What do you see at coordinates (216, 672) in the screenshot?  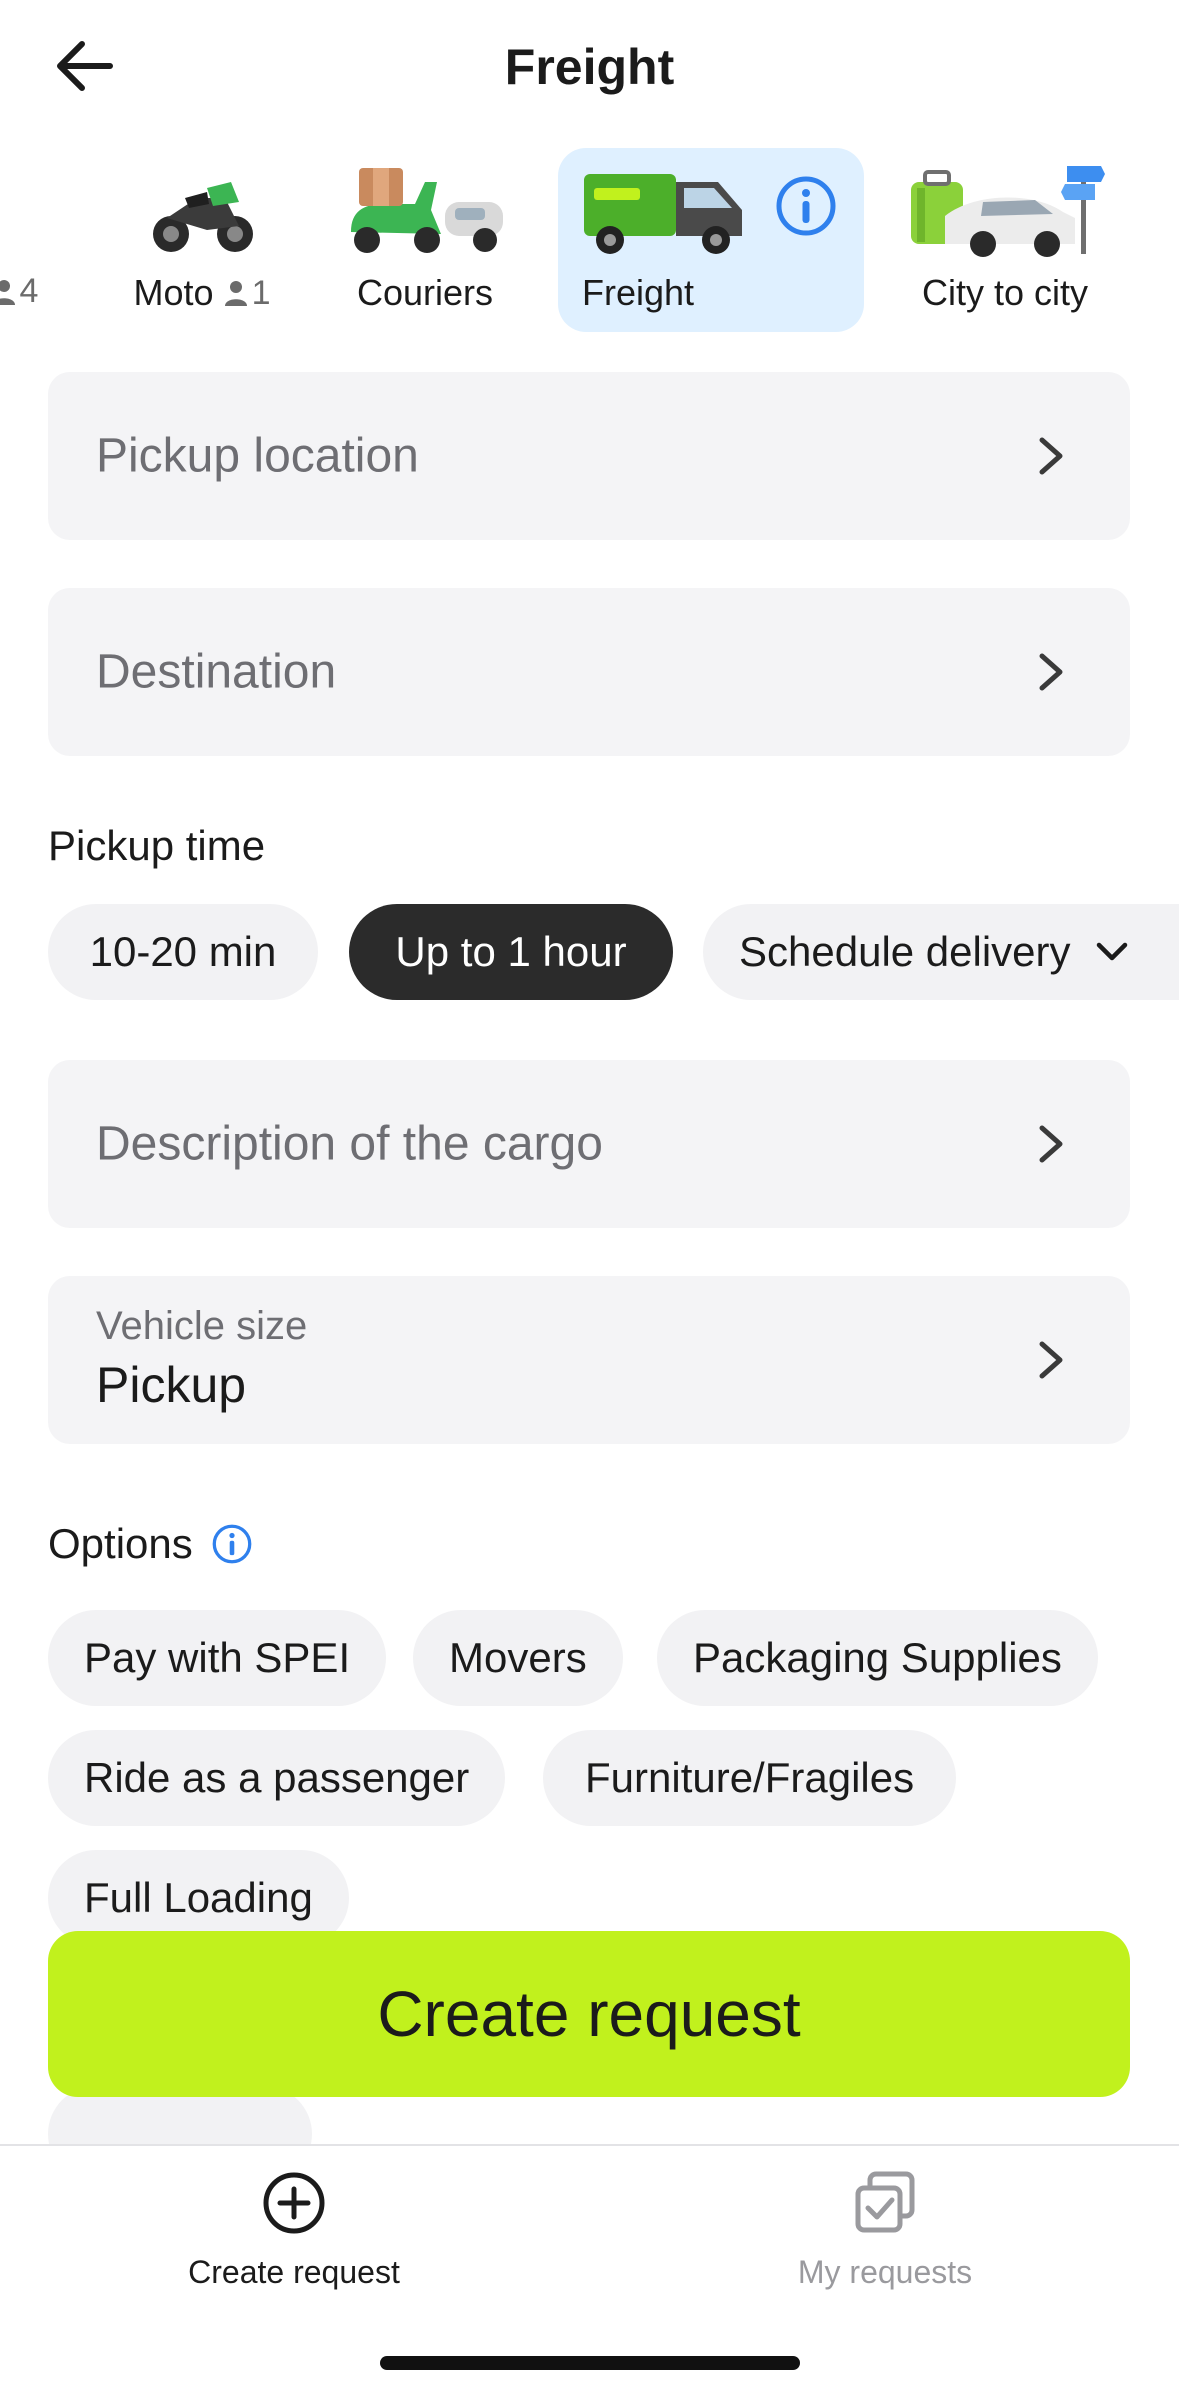 I see `destination-placeholder: Destination` at bounding box center [216, 672].